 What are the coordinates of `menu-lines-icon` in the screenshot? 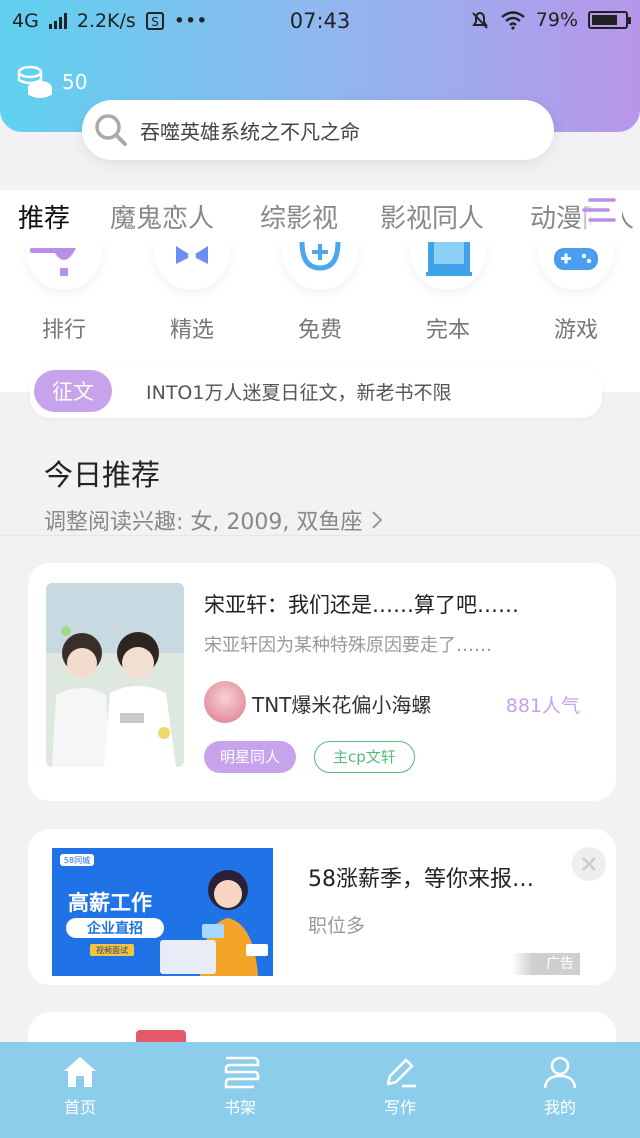 It's located at (599, 210).